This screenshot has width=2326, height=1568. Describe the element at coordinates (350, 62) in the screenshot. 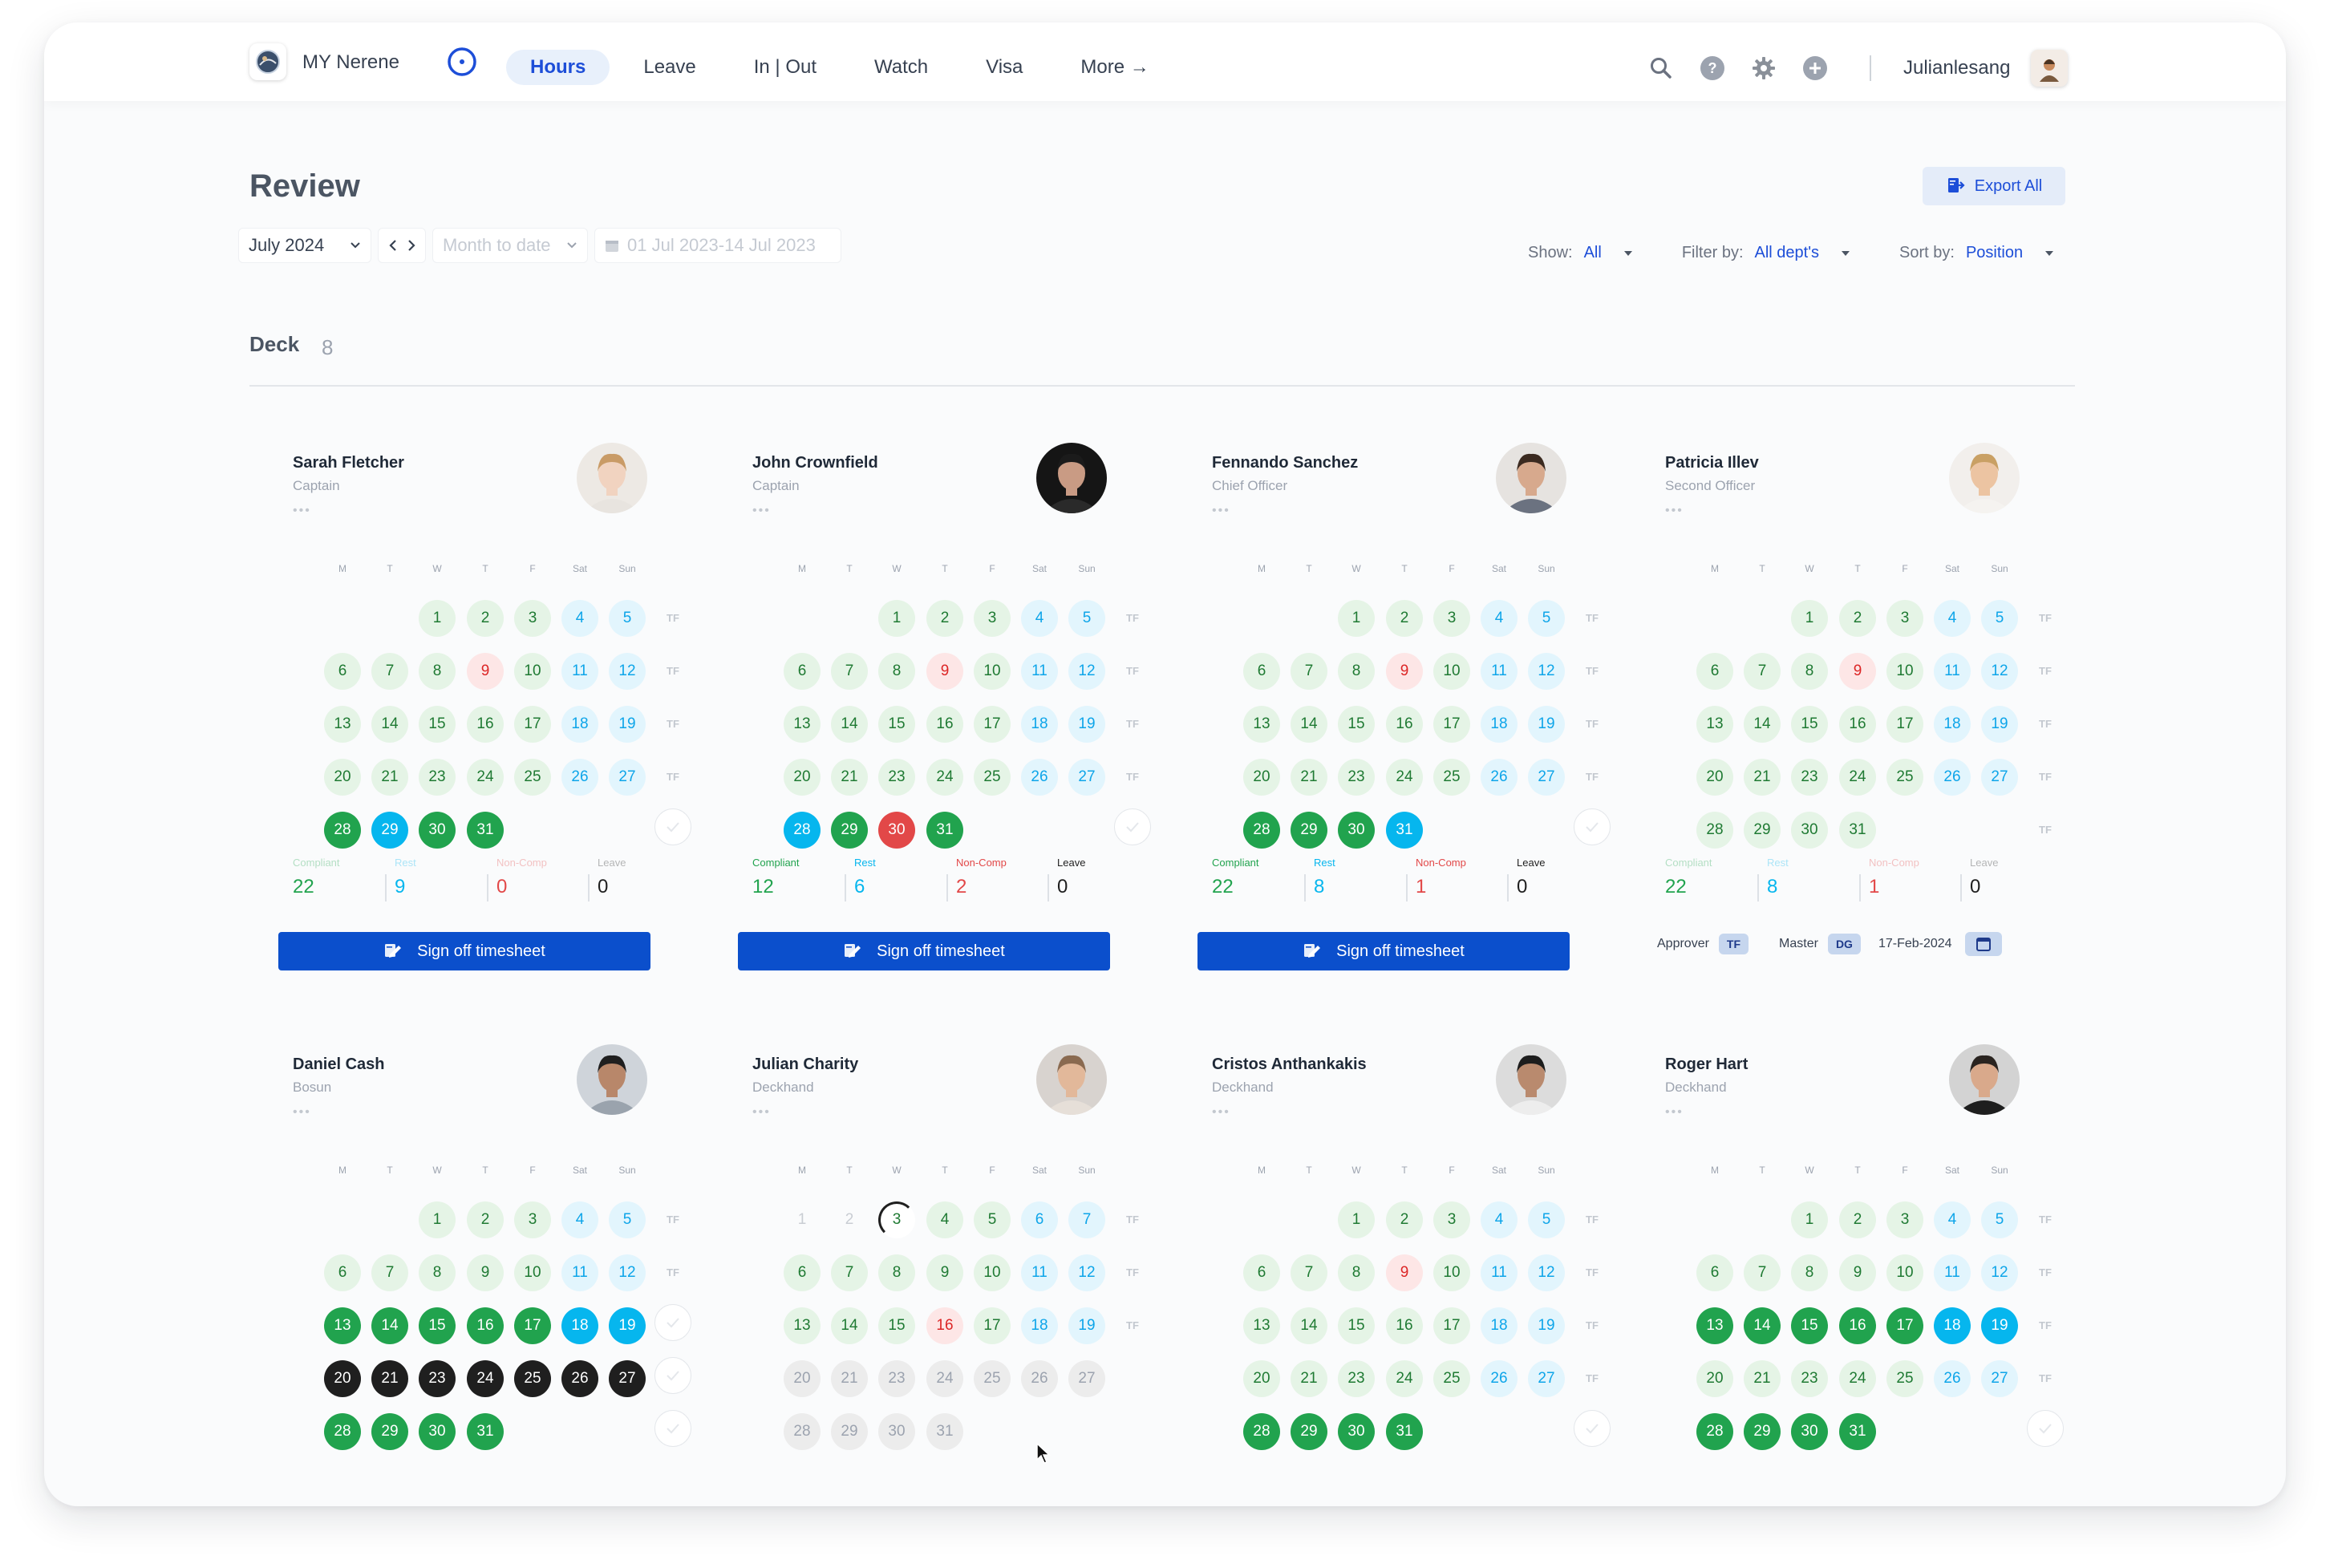

I see `brand-name: MY Nerene` at that location.